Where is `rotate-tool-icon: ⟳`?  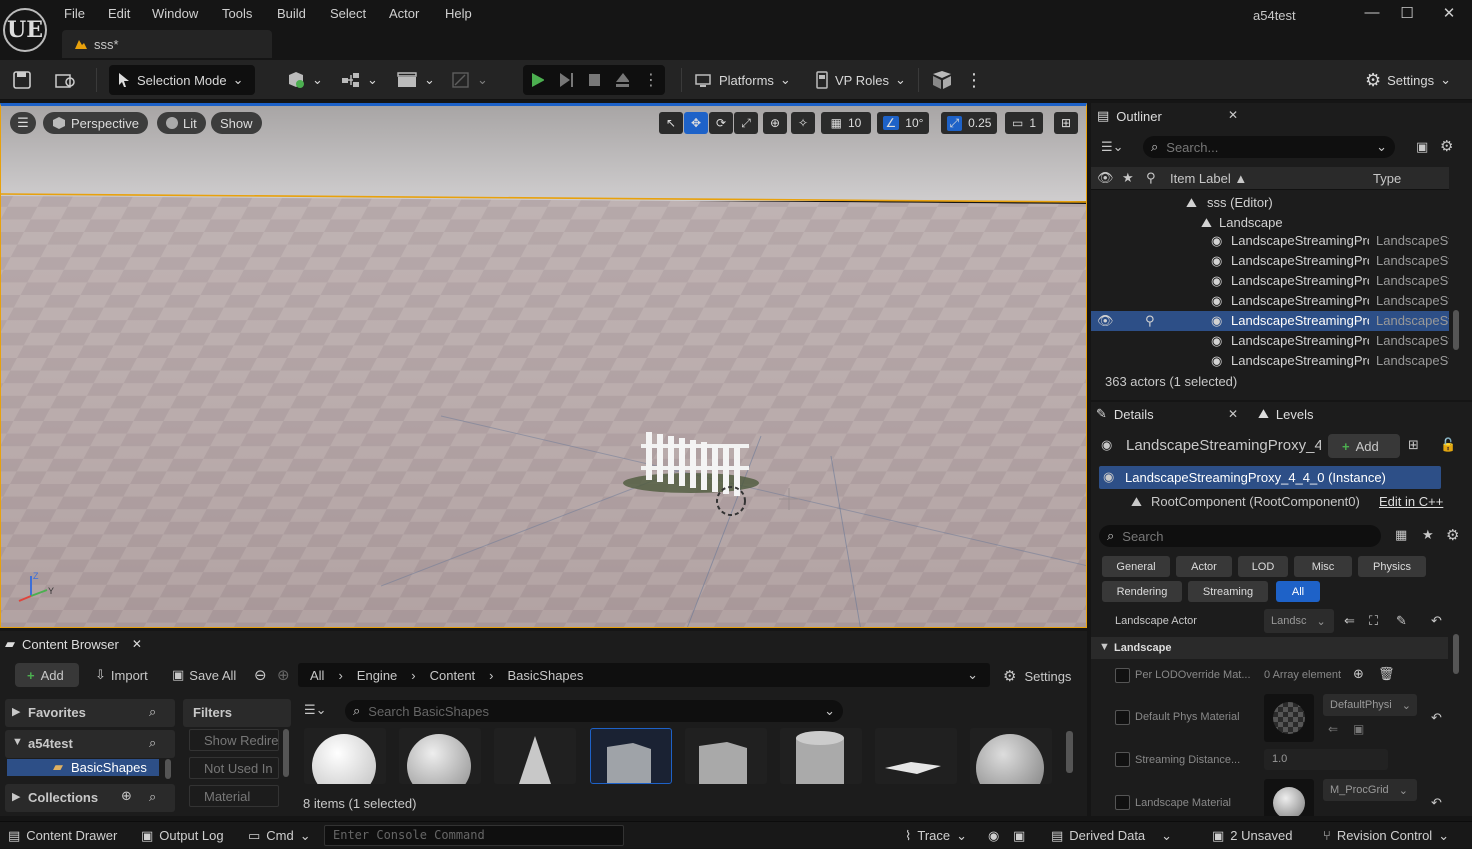
rotate-tool-icon: ⟳ is located at coordinates (721, 123).